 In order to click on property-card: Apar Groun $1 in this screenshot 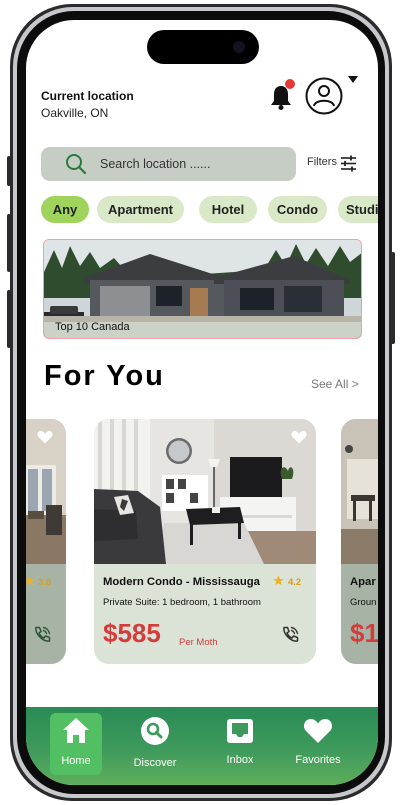, I will do `click(359, 541)`.